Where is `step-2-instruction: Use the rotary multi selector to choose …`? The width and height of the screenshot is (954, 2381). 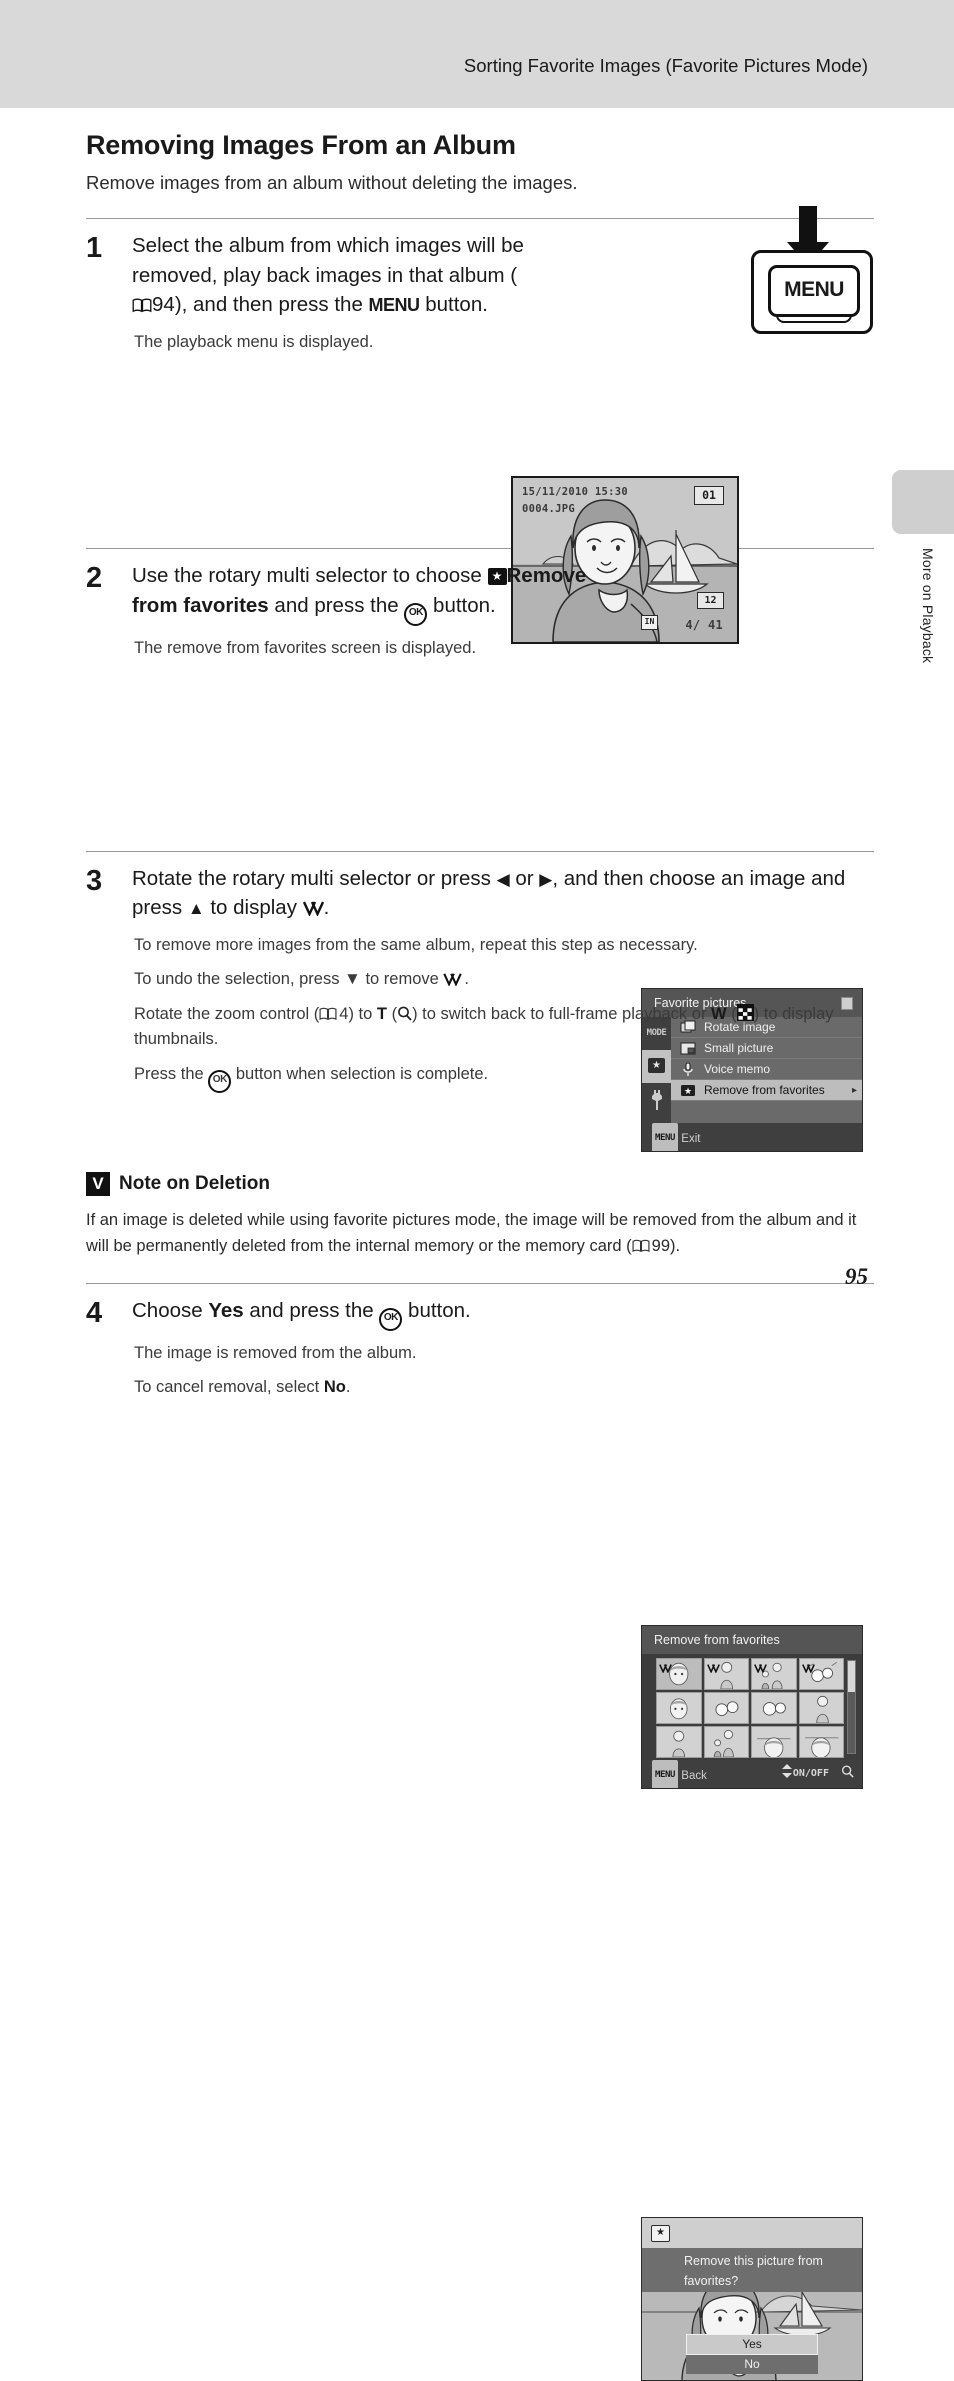 step-2-instruction: Use the rotary multi selector to choose … is located at coordinates (382, 593).